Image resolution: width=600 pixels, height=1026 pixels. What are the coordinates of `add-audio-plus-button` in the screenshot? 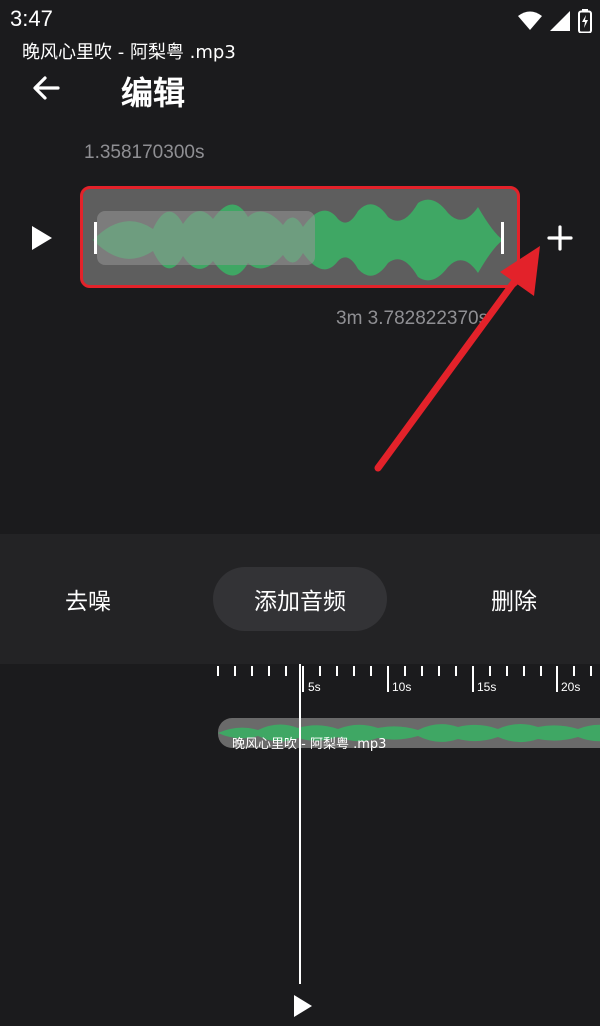 It's located at (560, 238).